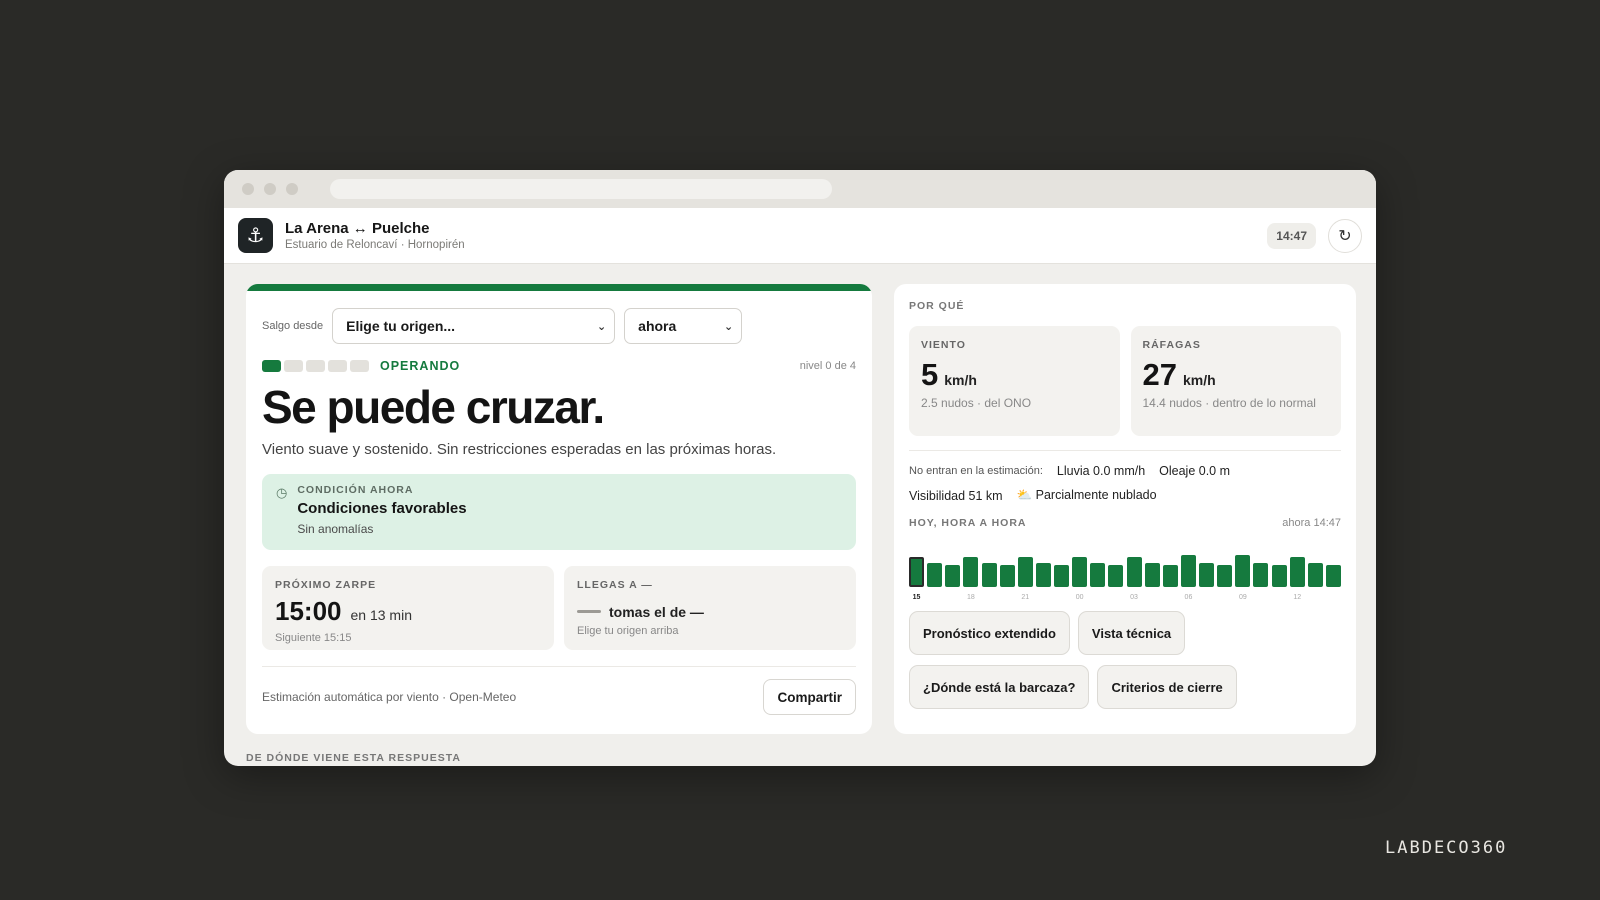 This screenshot has height=900, width=1600. I want to click on hourly-tick-label: 06, so click(1188, 597).